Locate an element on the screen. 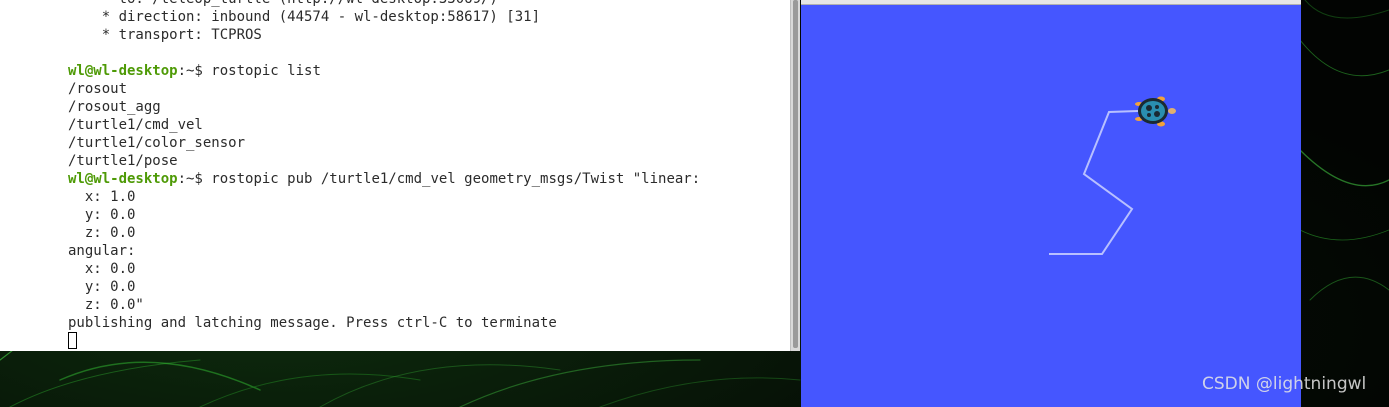 The image size is (1389, 407). terminal-line: wl@wl-desktop:~$ rostopic list is located at coordinates (384, 71).